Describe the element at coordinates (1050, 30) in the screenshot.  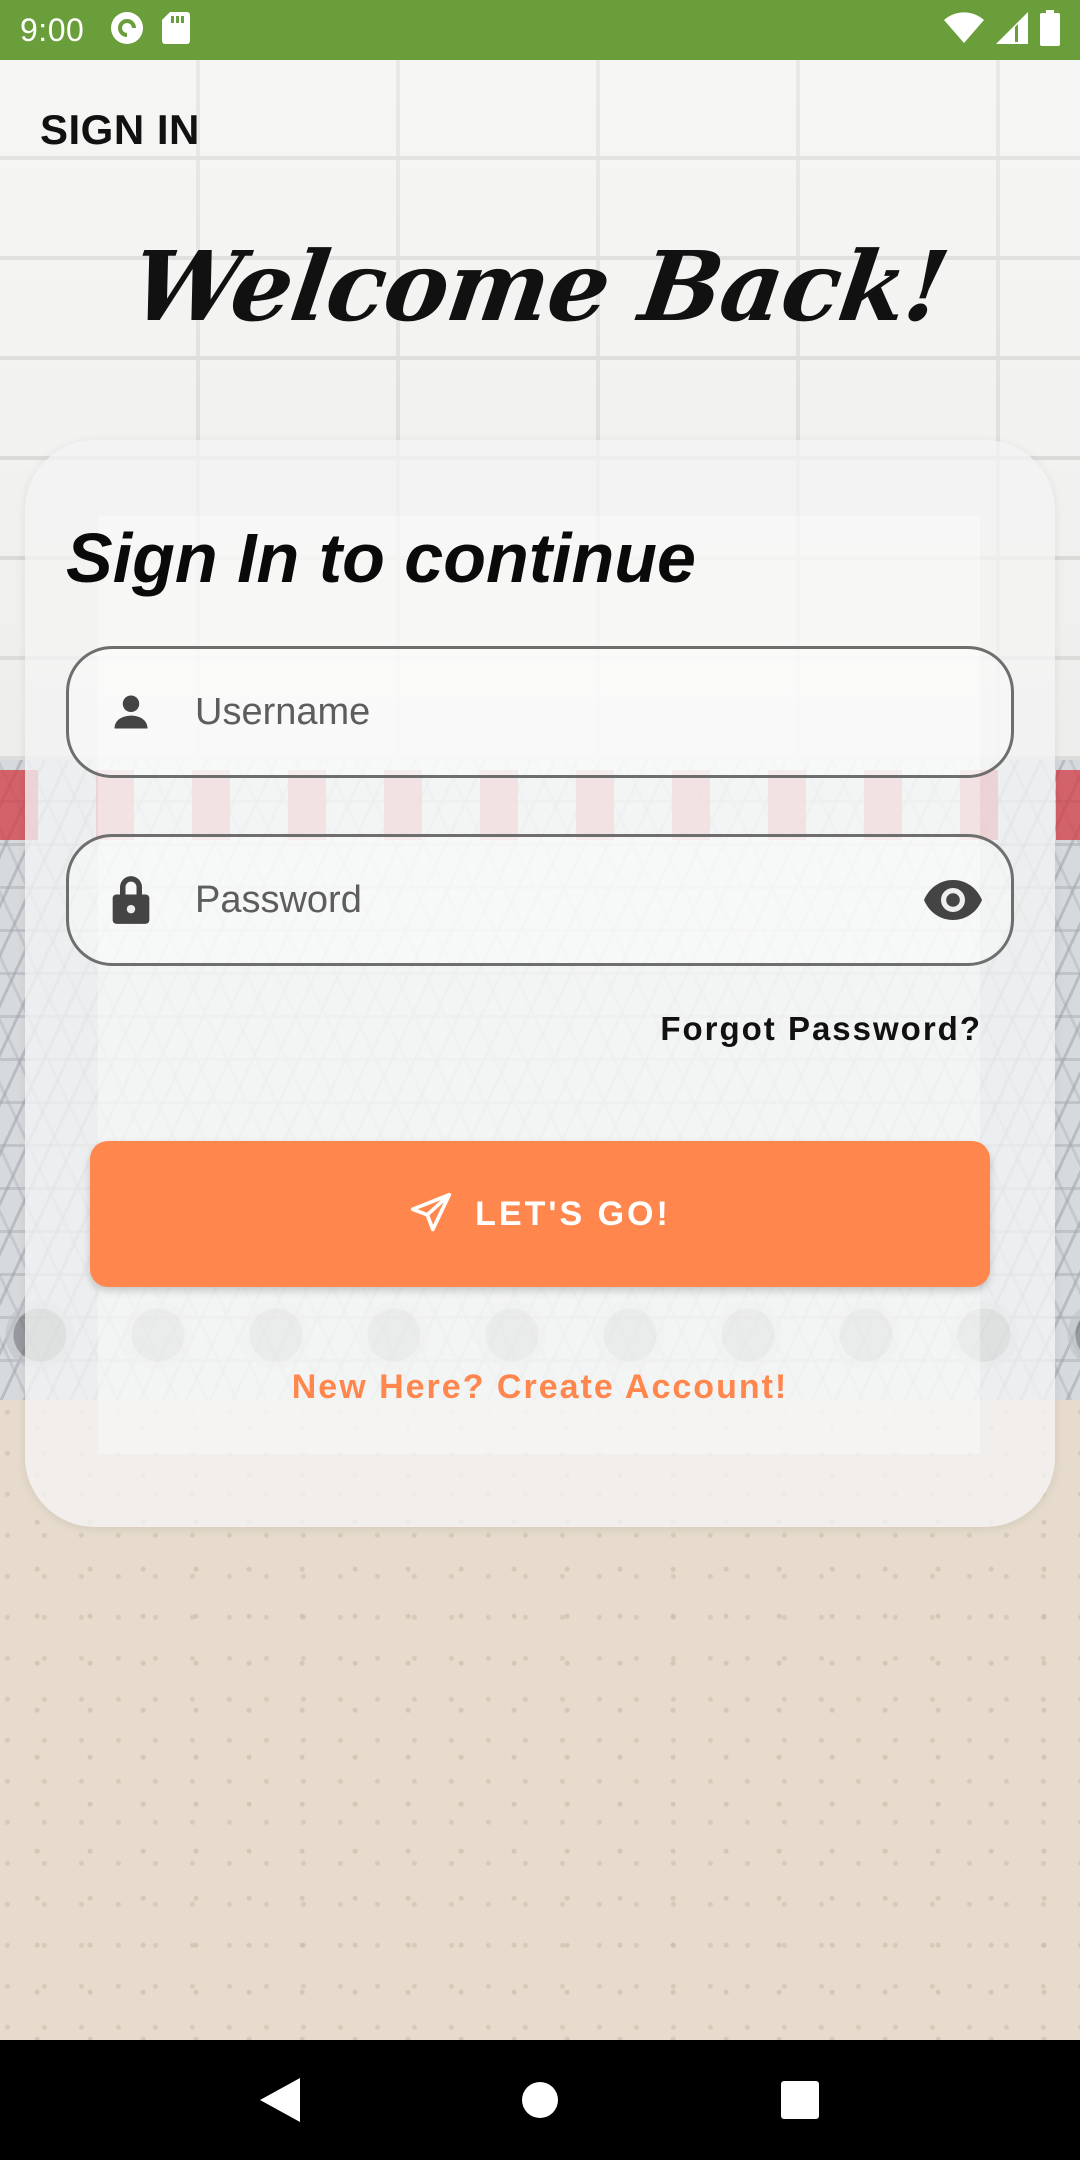
I see `battery-icon` at that location.